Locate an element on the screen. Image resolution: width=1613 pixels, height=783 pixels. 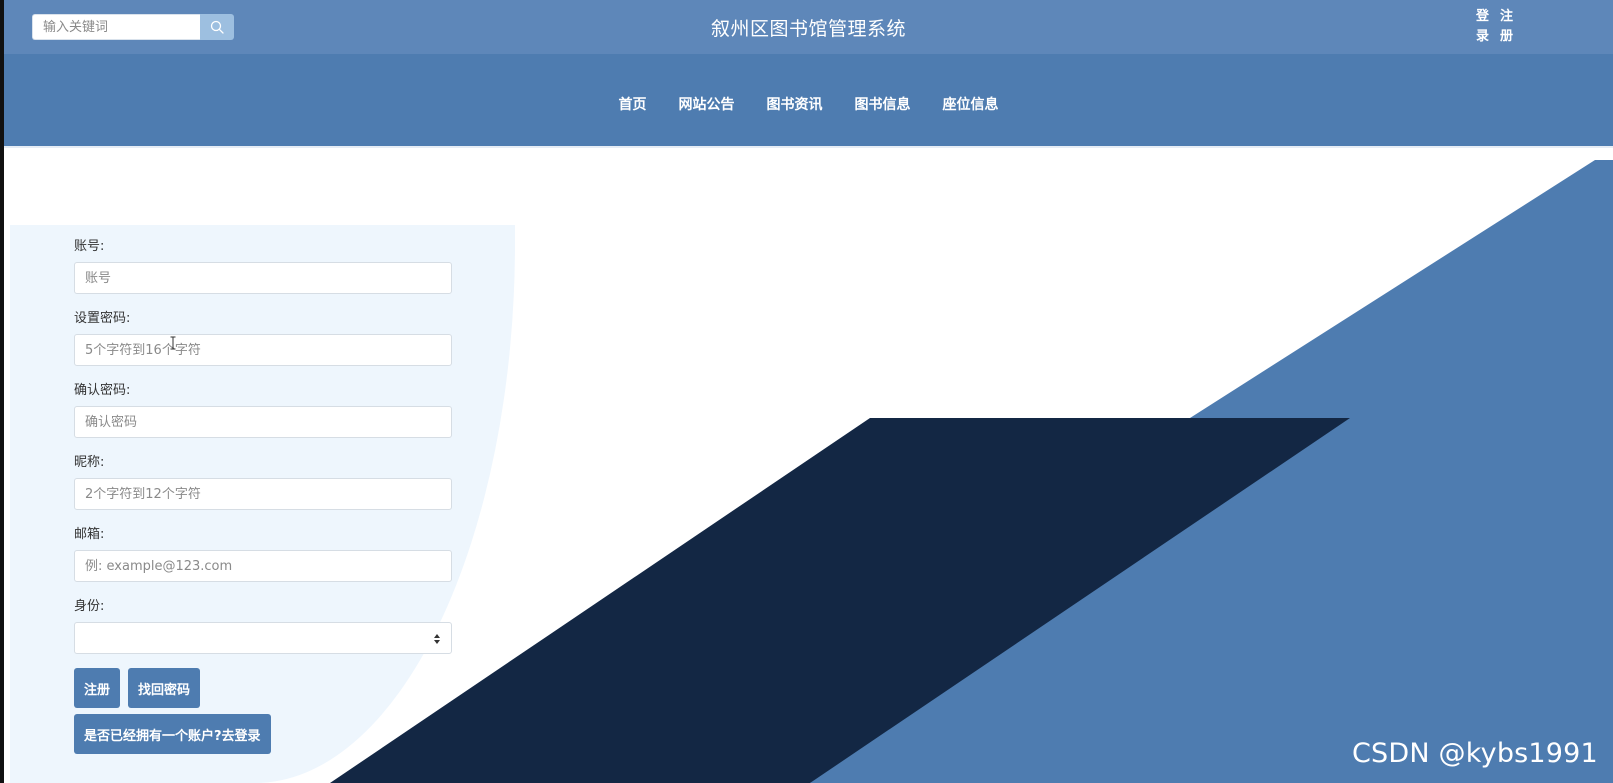
site-title: 叙州区图书馆管理系统 is located at coordinates (808, 29).